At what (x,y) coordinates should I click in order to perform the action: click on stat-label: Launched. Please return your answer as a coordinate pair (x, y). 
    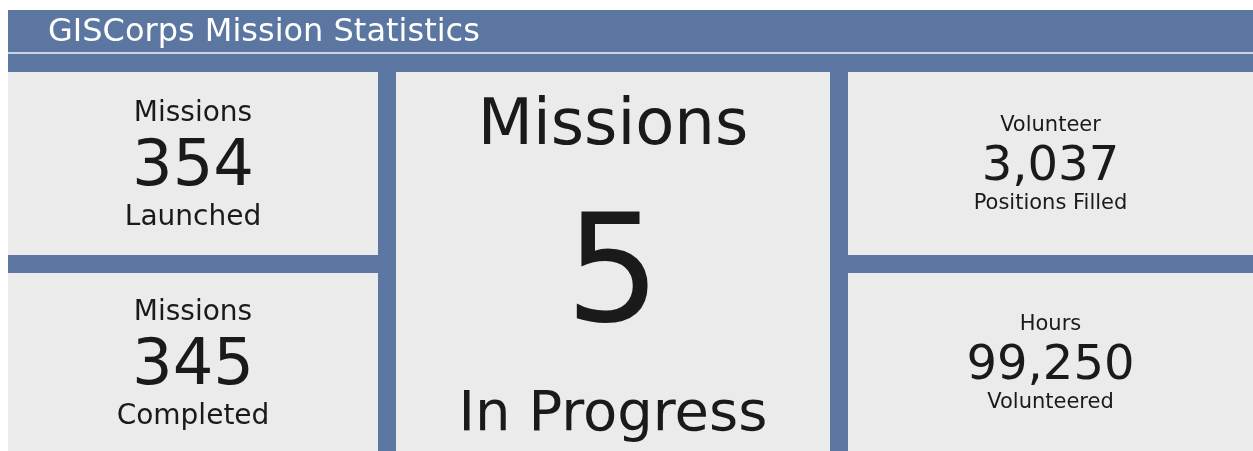
    Looking at the image, I should click on (193, 215).